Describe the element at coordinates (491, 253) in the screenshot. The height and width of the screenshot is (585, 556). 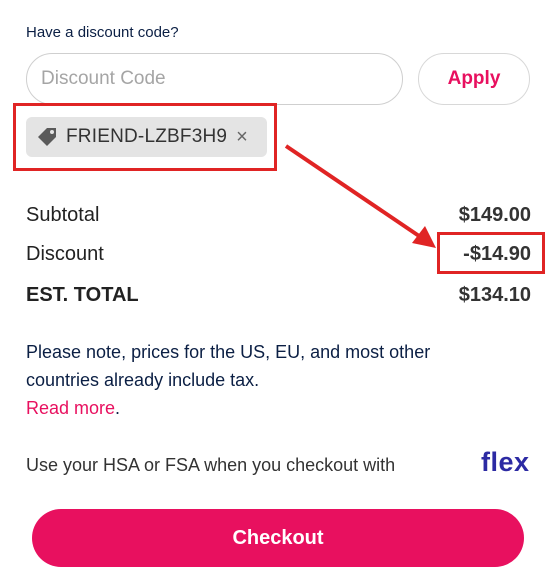
I see `annotation-box-discount` at that location.